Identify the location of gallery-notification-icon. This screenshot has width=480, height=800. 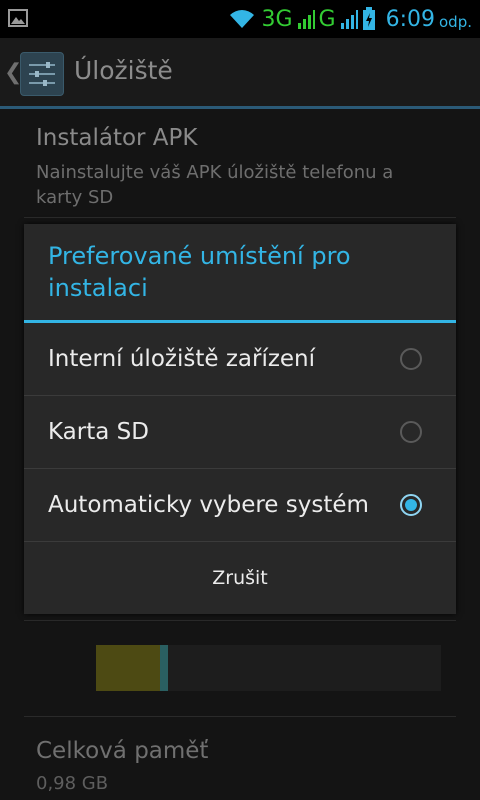
(18, 18).